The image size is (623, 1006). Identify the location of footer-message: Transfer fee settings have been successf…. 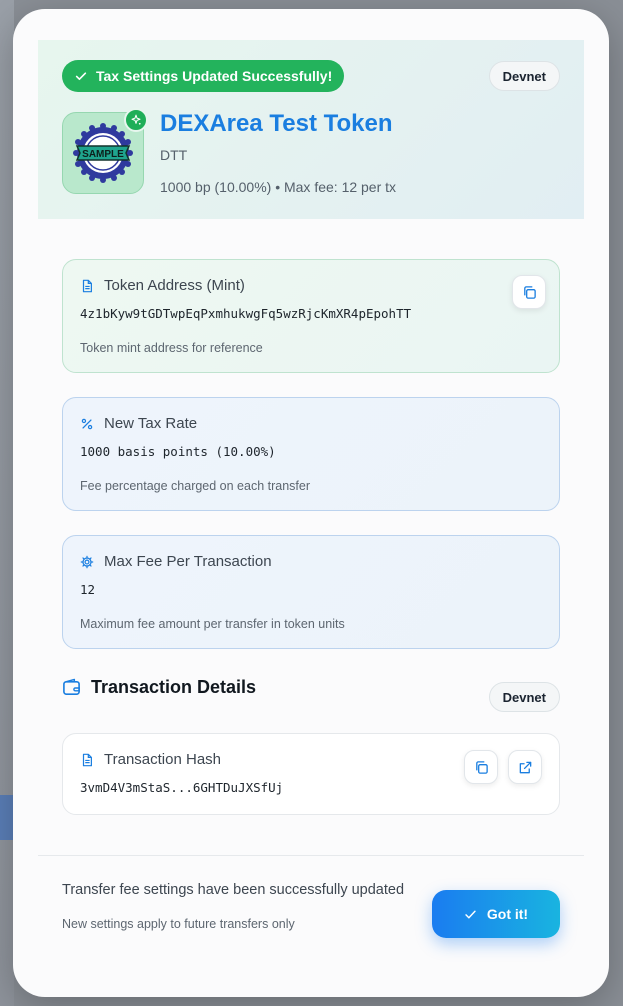
(233, 890).